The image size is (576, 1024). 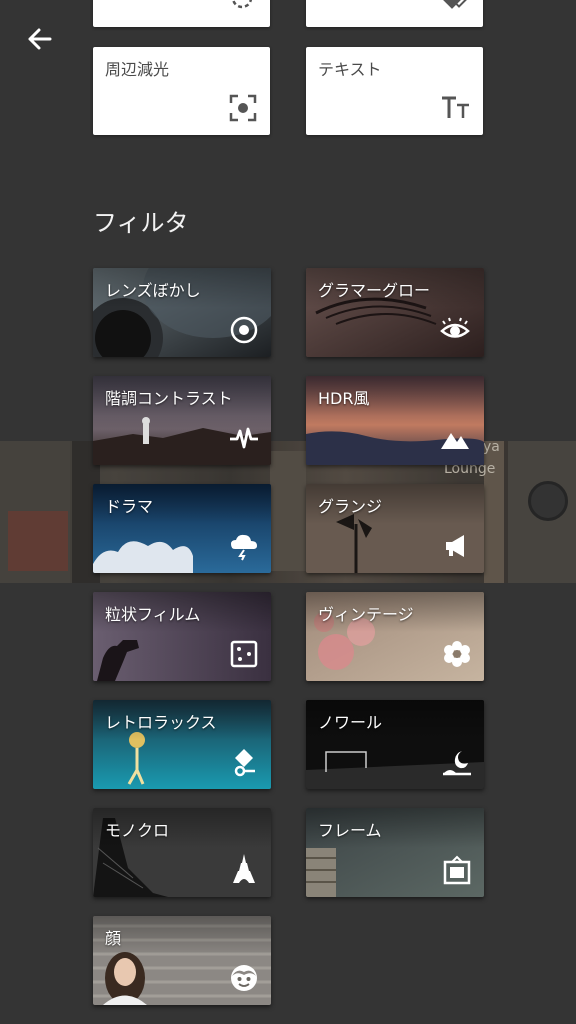 What do you see at coordinates (137, 69) in the screenshot?
I see `tool-vignette-label: 周辺減光` at bounding box center [137, 69].